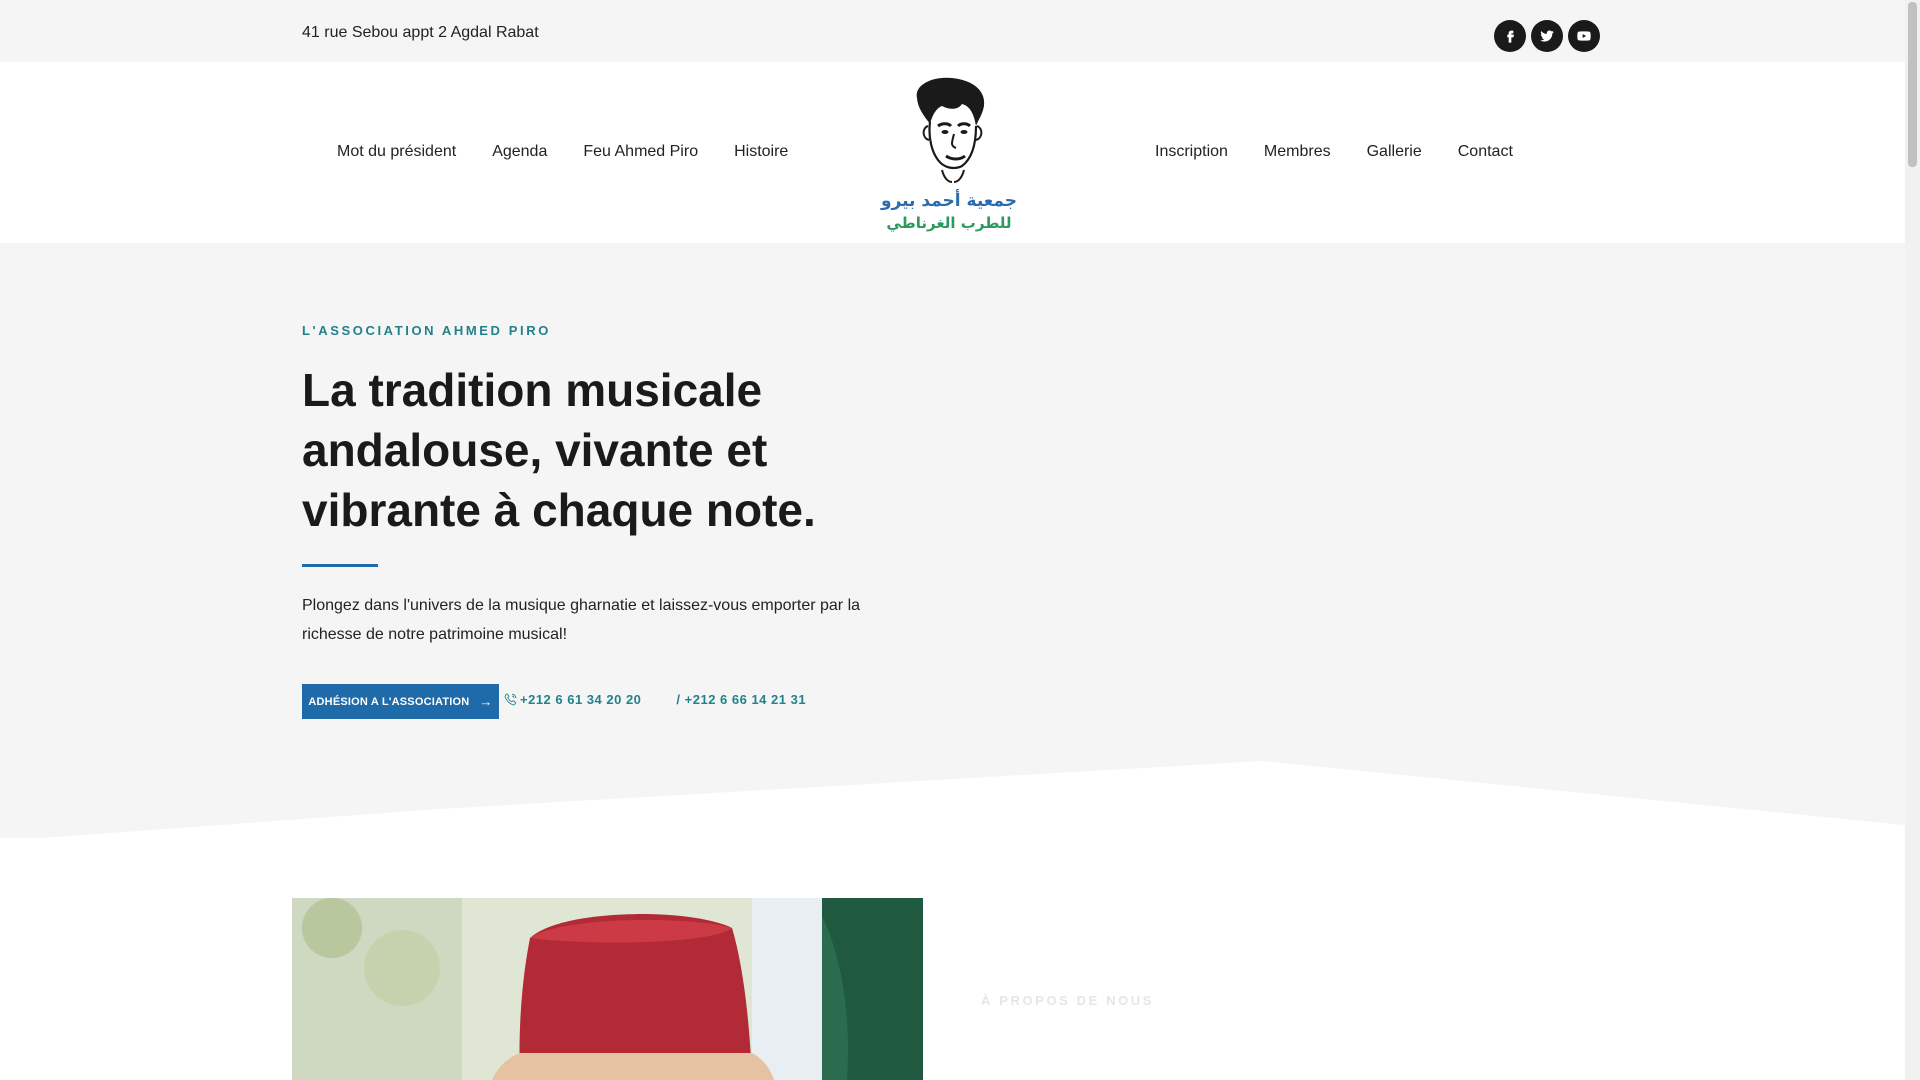  I want to click on nav-item-contact: Contact, so click(1485, 152).